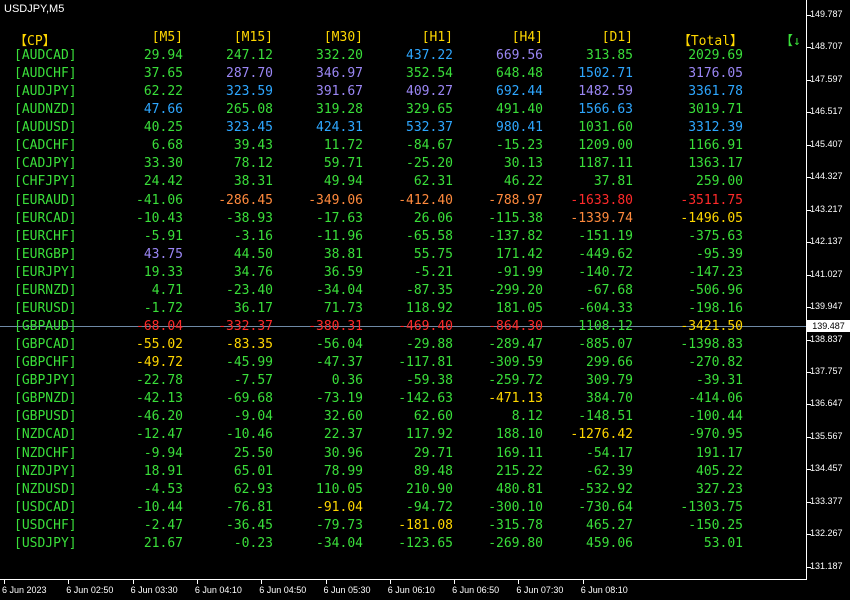 Image resolution: width=850 pixels, height=600 pixels. I want to click on table-cell: 118.92, so click(429, 308).